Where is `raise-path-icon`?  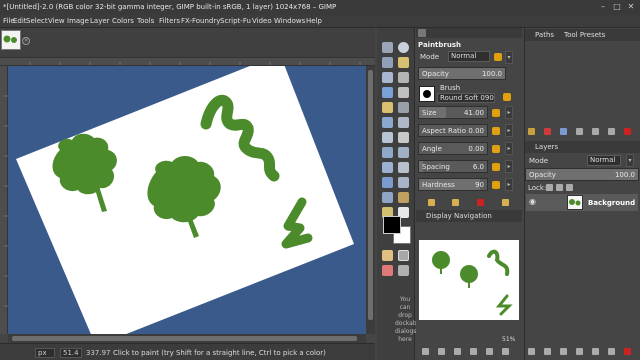 raise-path-icon is located at coordinates (547, 131).